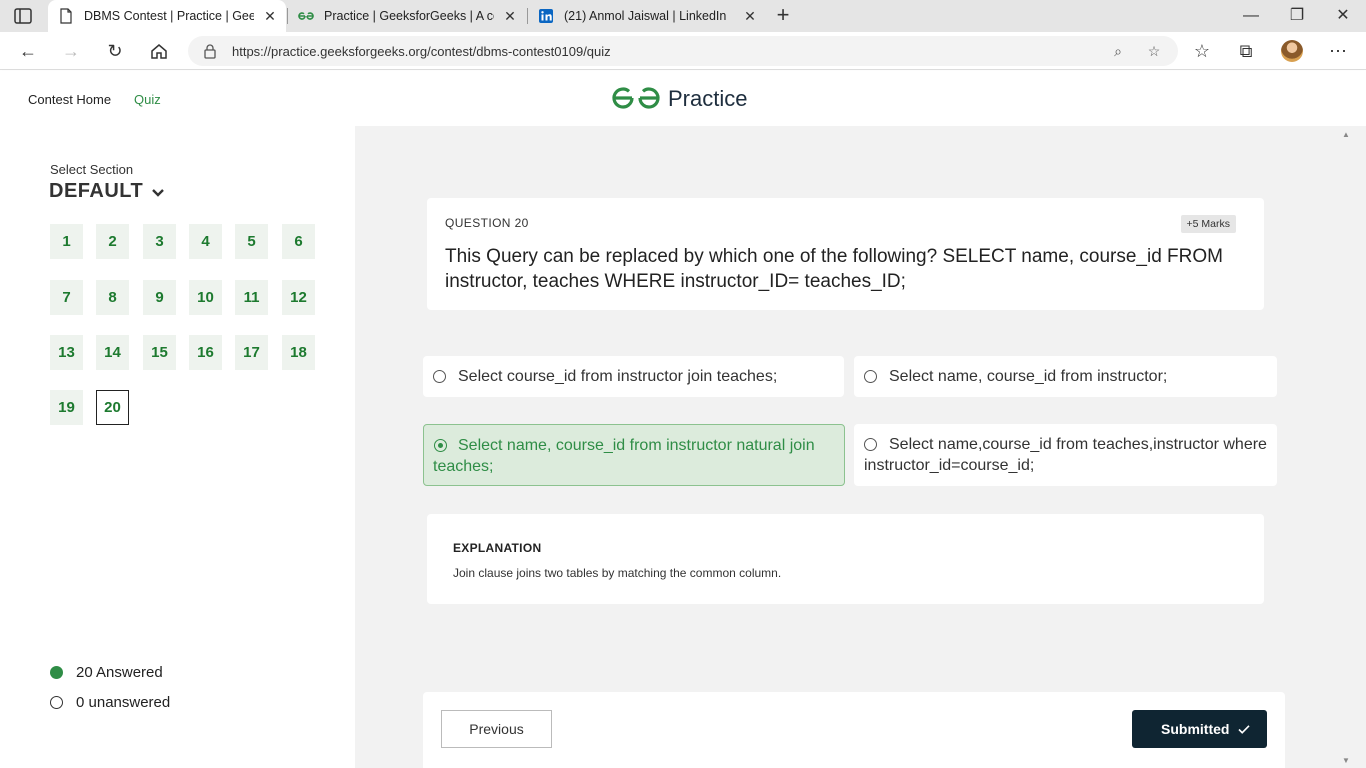  I want to click on chevron-down-icon, so click(158, 193).